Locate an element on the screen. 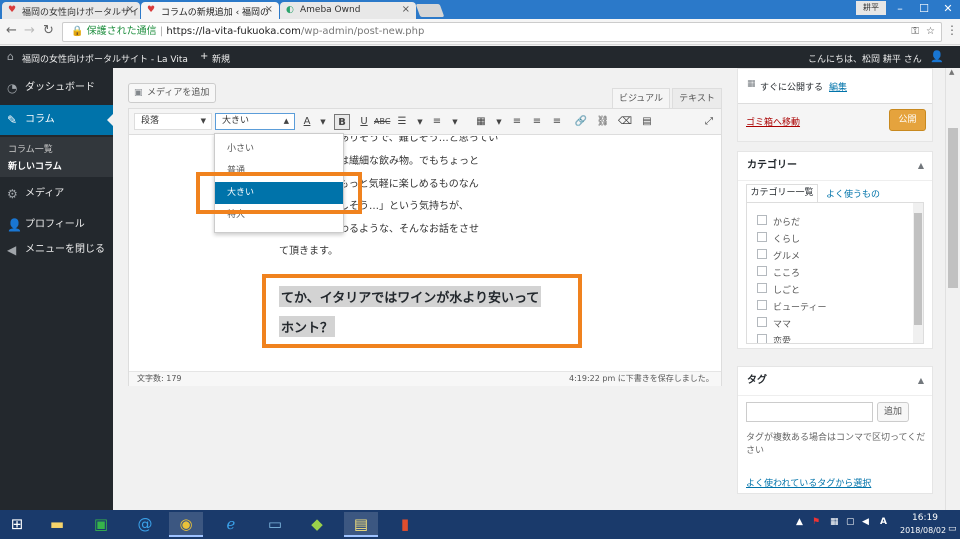 This screenshot has width=960, height=539. tag-app-icon: ◆ is located at coordinates (317, 524).